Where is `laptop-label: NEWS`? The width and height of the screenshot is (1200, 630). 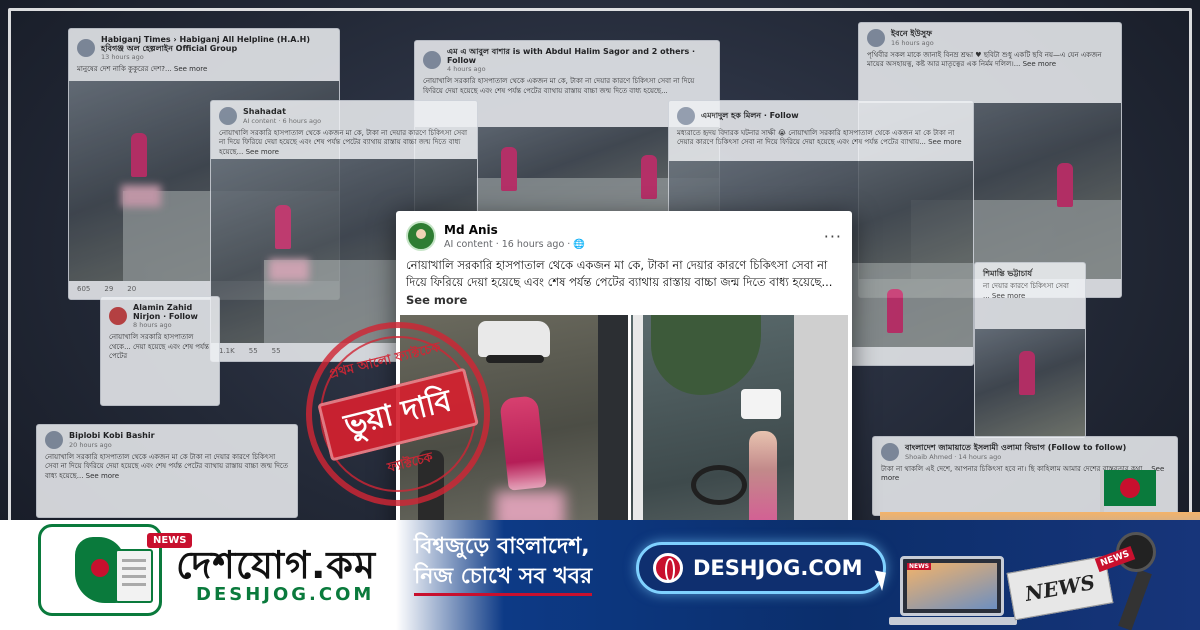
laptop-label: NEWS is located at coordinates (919, 566).